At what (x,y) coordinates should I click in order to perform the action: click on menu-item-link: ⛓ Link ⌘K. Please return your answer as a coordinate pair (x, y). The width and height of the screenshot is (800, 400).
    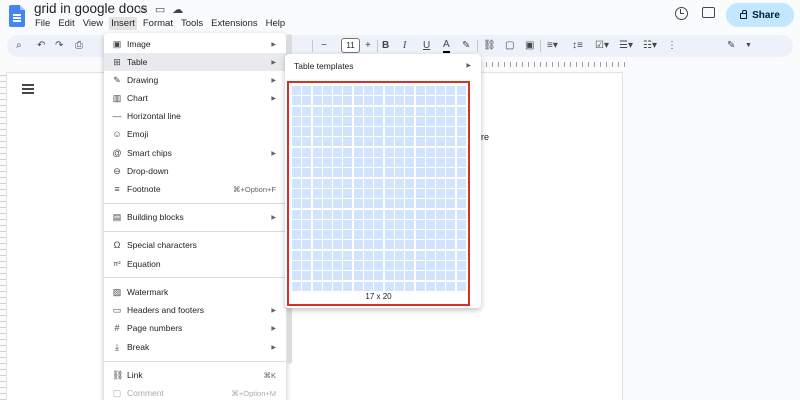
    Looking at the image, I should click on (195, 375).